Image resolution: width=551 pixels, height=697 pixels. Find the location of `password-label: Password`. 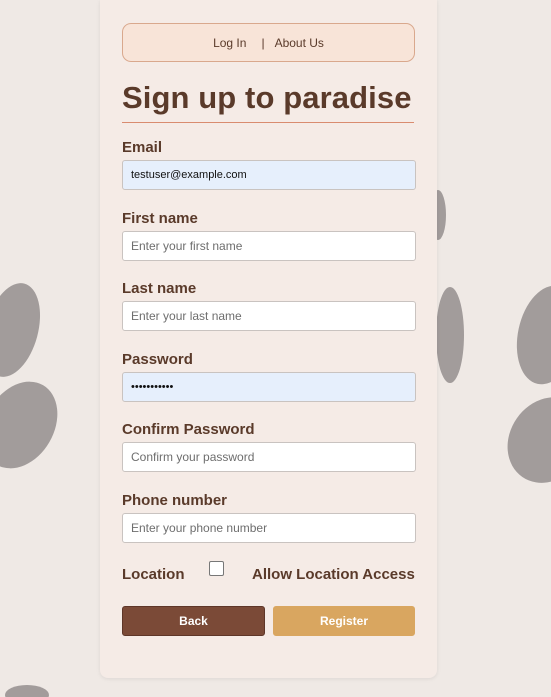

password-label: Password is located at coordinates (157, 359).